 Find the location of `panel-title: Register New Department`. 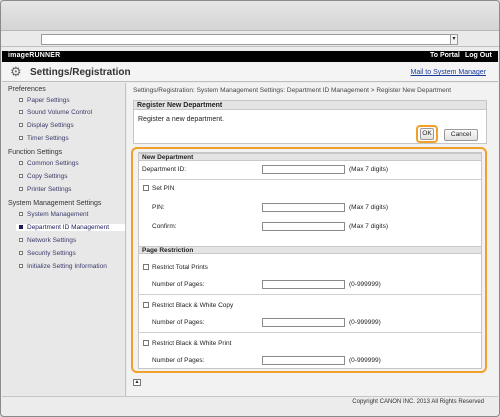

panel-title: Register New Department is located at coordinates (310, 105).